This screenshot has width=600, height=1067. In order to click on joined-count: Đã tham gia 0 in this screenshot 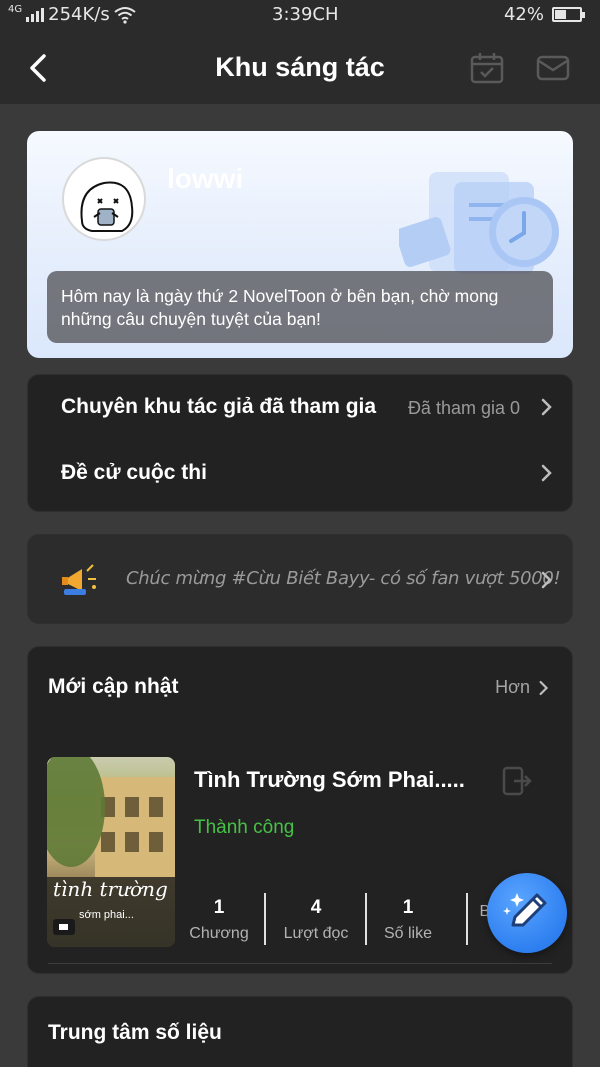, I will do `click(463, 408)`.